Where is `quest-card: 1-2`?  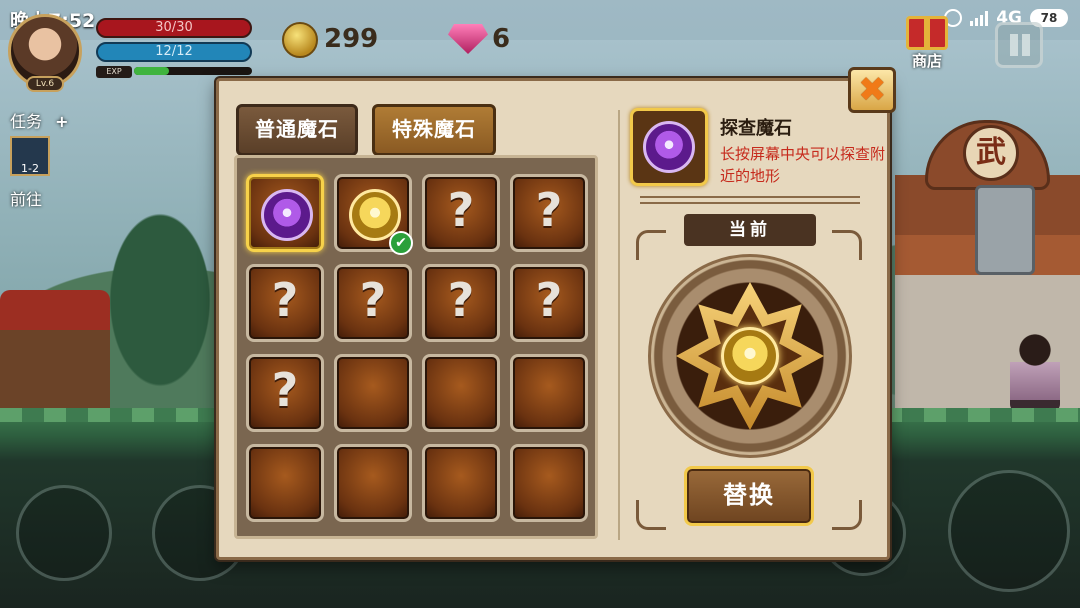
quest-card: 1-2 is located at coordinates (30, 156).